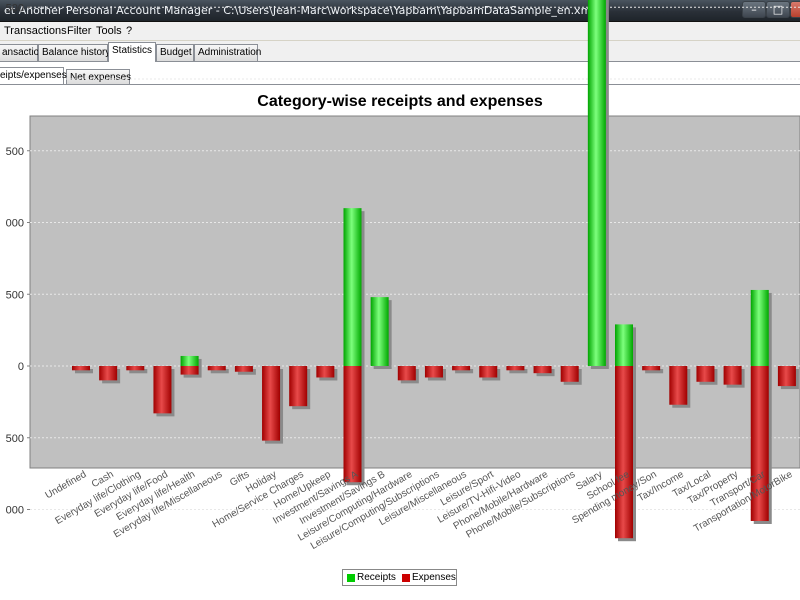 The image size is (800, 600). I want to click on subtab-receipts-expenses: eipts/expenses, so click(33, 75).